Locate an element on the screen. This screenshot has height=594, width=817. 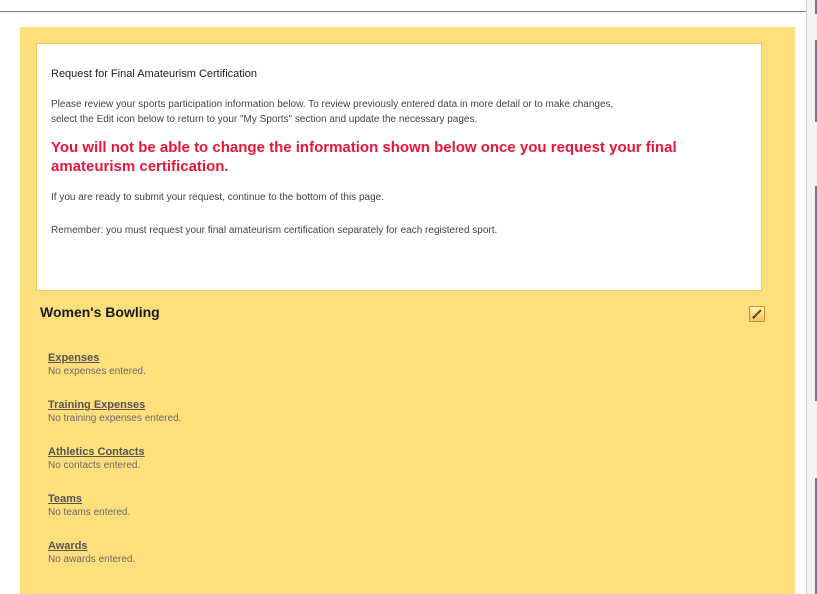
expenses-link: Expenses is located at coordinates (248, 358).